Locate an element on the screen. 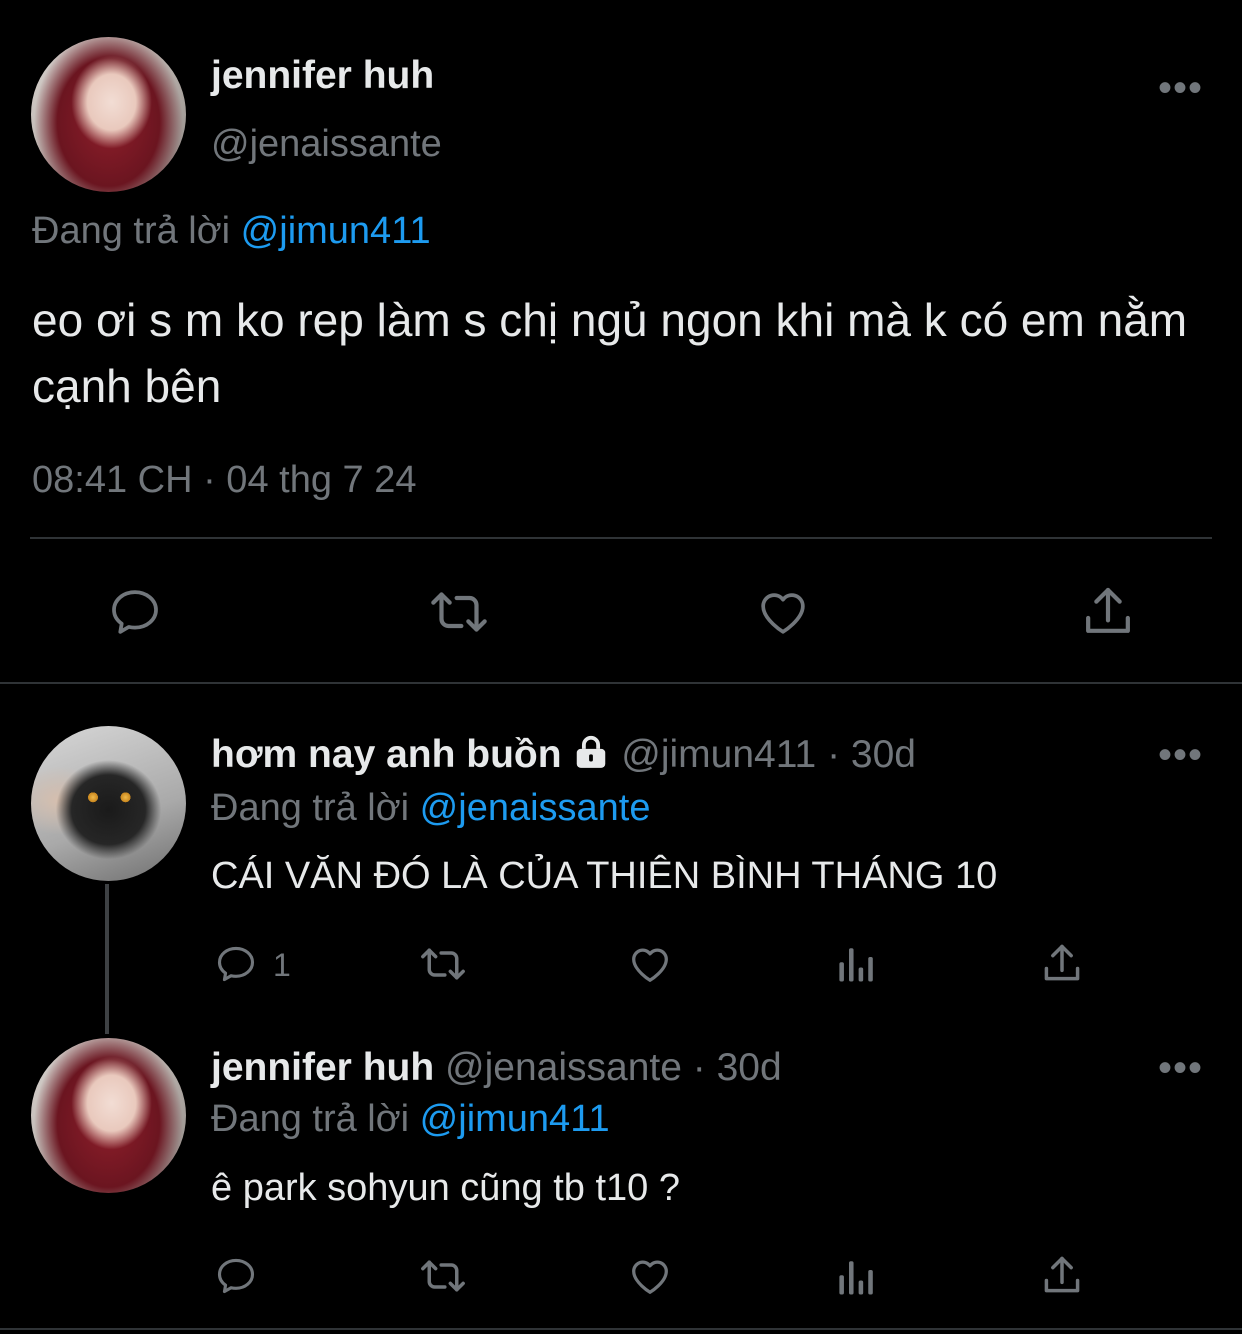 The height and width of the screenshot is (1334, 1242). replying-to-line: Đang trả lời @jenaissante is located at coordinates (431, 808).